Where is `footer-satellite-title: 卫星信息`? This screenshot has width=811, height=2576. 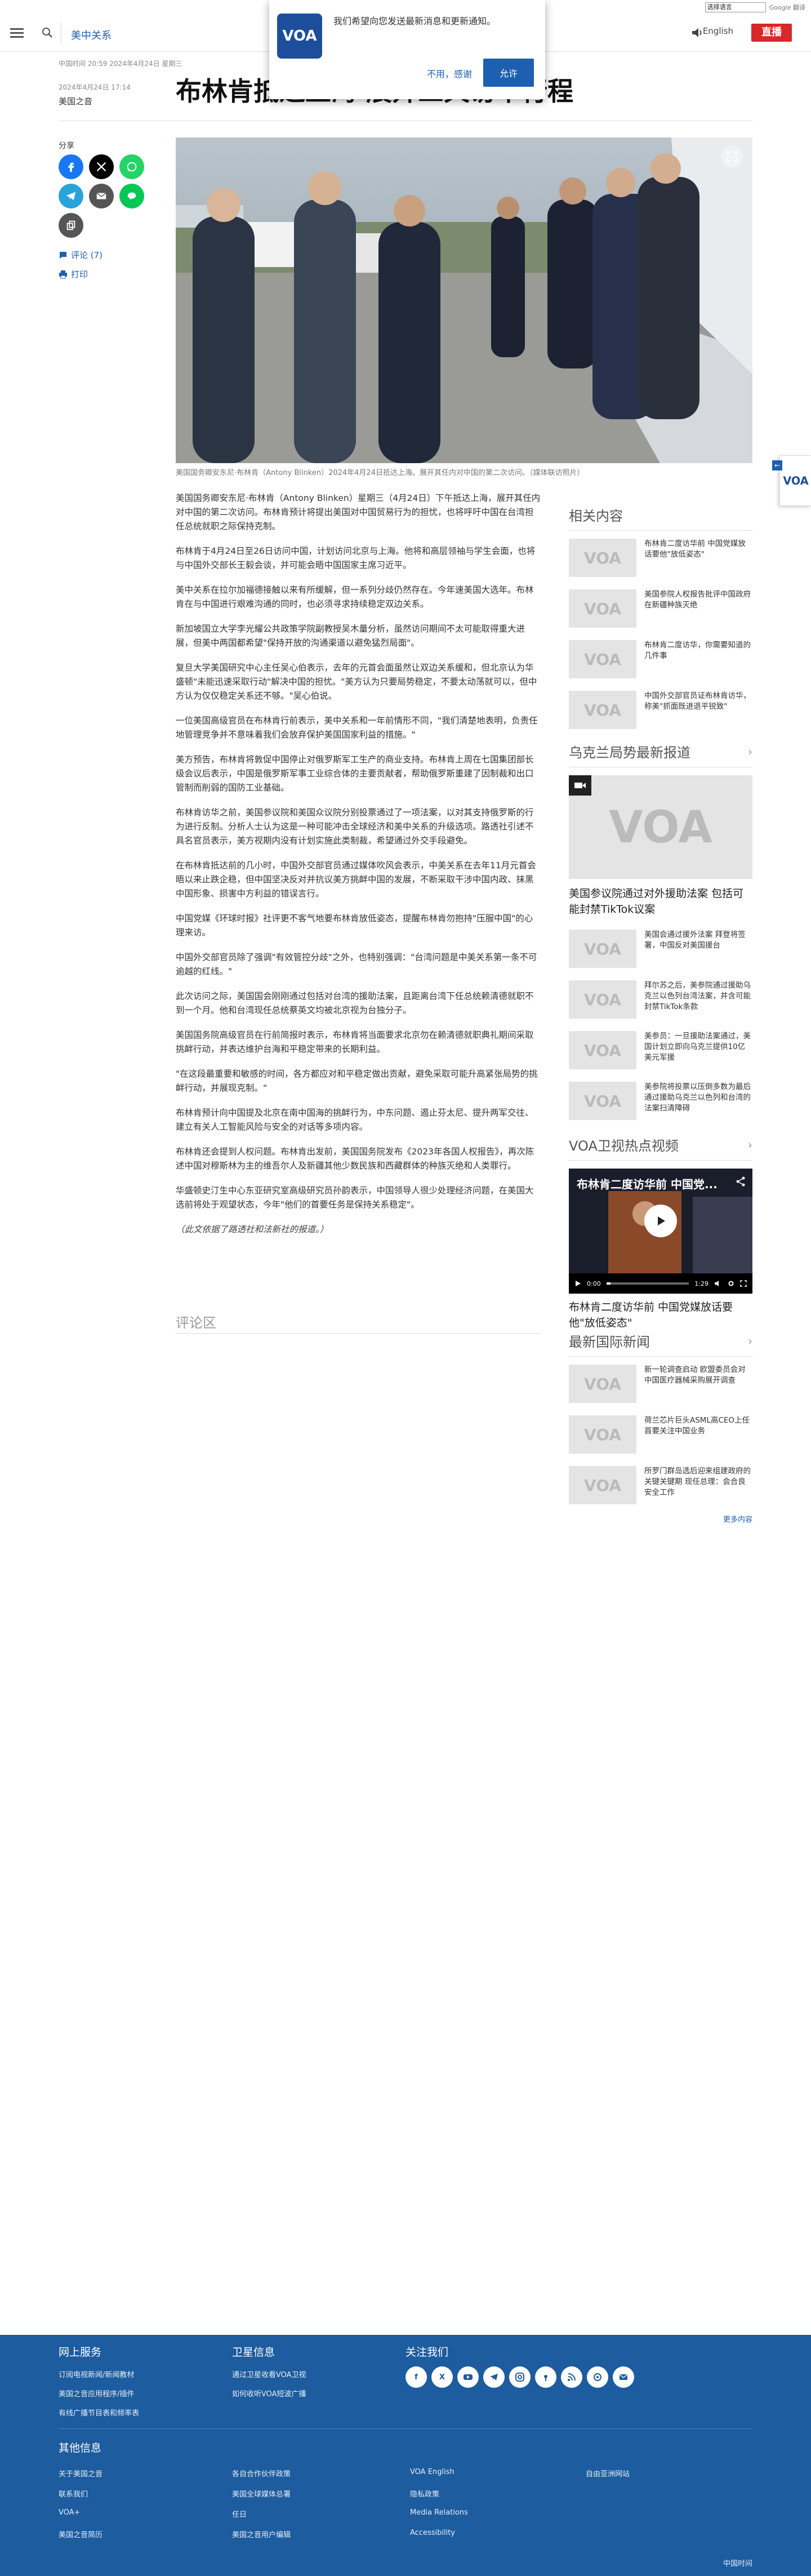
footer-satellite-title: 卫星信息 is located at coordinates (253, 2352).